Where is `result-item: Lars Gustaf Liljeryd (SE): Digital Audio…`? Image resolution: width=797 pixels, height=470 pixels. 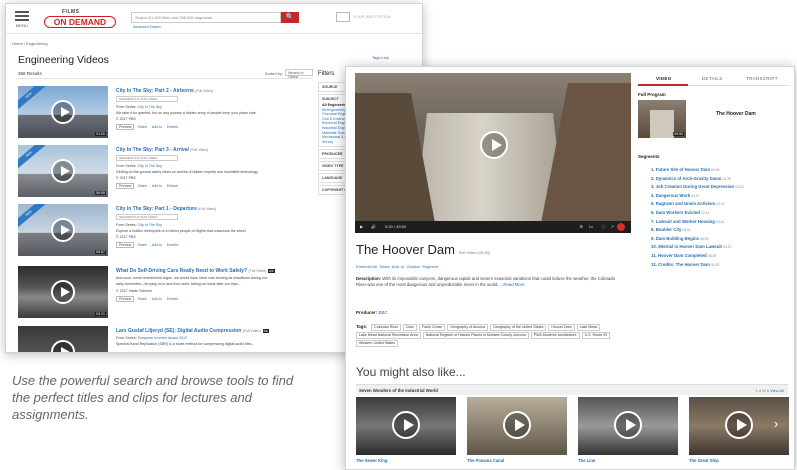 result-item: Lars Gustaf Liljeryd (SE): Digital Audio… is located at coordinates (165, 339).